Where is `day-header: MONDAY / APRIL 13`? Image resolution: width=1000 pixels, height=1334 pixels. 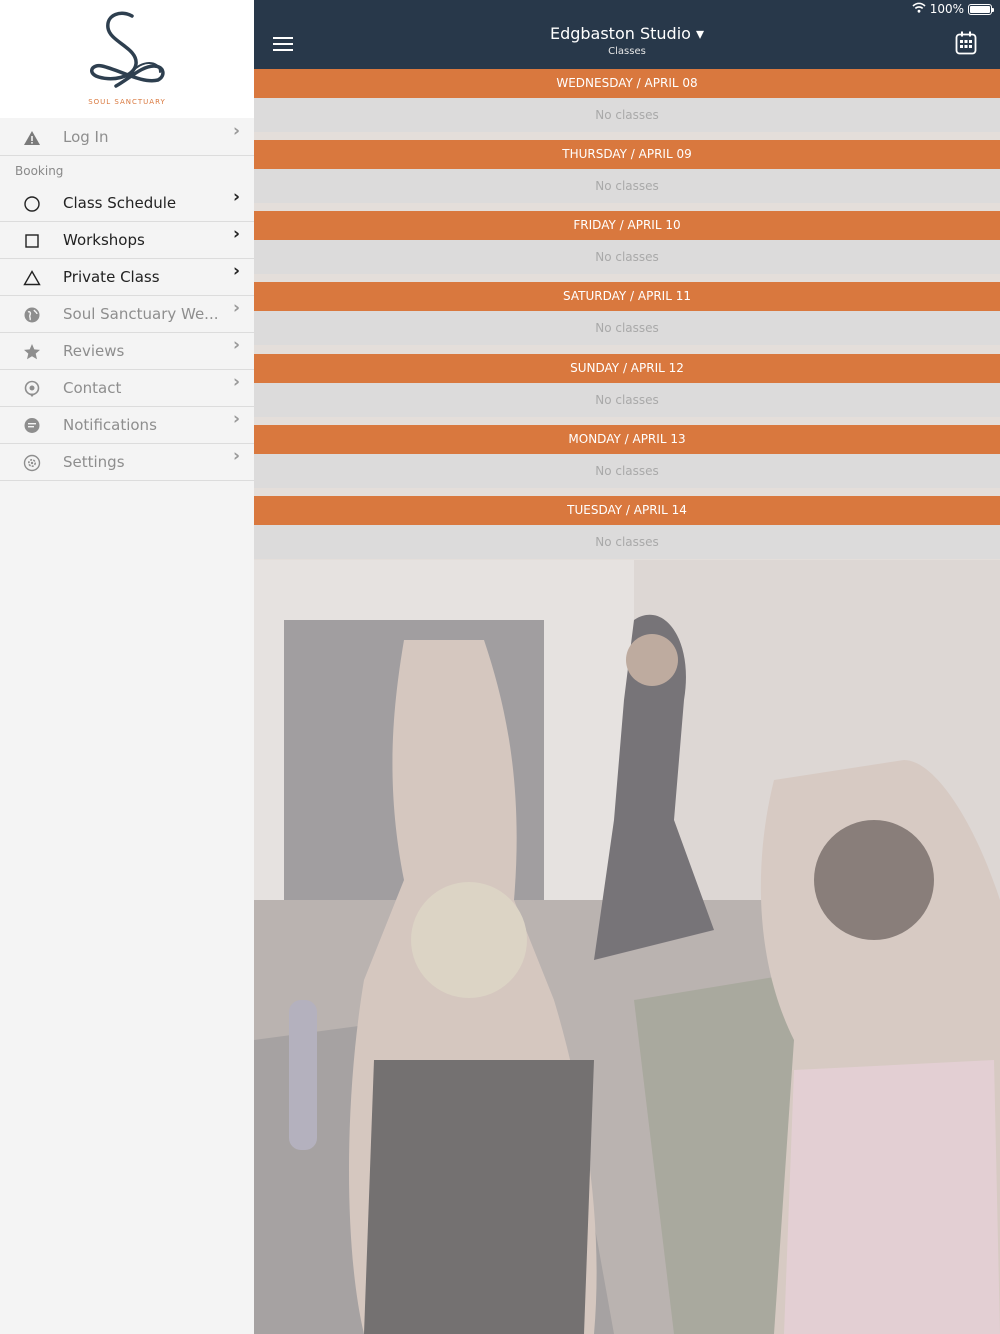
day-header: MONDAY / APRIL 13 is located at coordinates (627, 439).